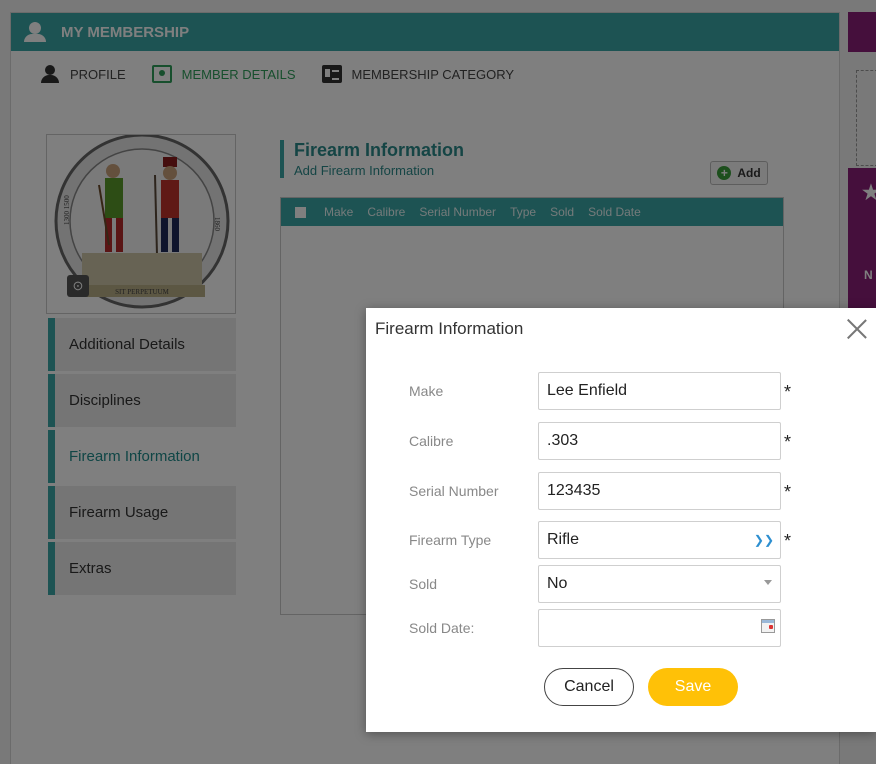 The width and height of the screenshot is (876, 764). What do you see at coordinates (659, 584) in the screenshot?
I see `sold-select: No` at bounding box center [659, 584].